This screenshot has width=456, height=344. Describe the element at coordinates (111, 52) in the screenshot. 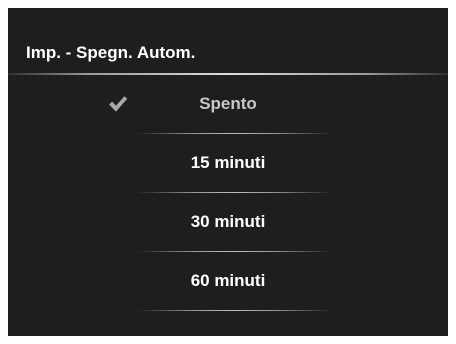

I see `menu-title: Imp. - Spegn. Autom.` at that location.